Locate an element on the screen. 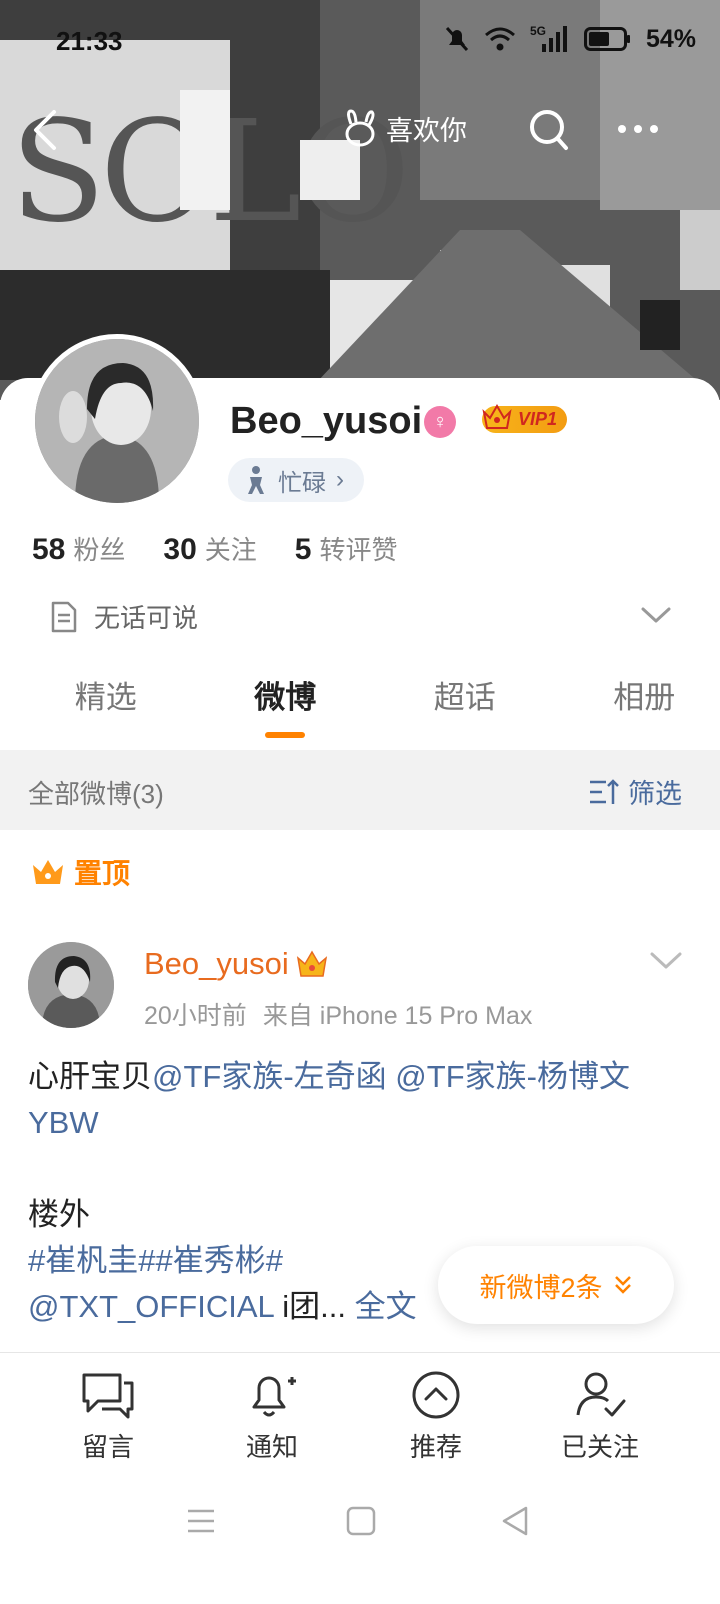 This screenshot has width=720, height=1604. tab-weibo: 微博 is located at coordinates (286, 710).